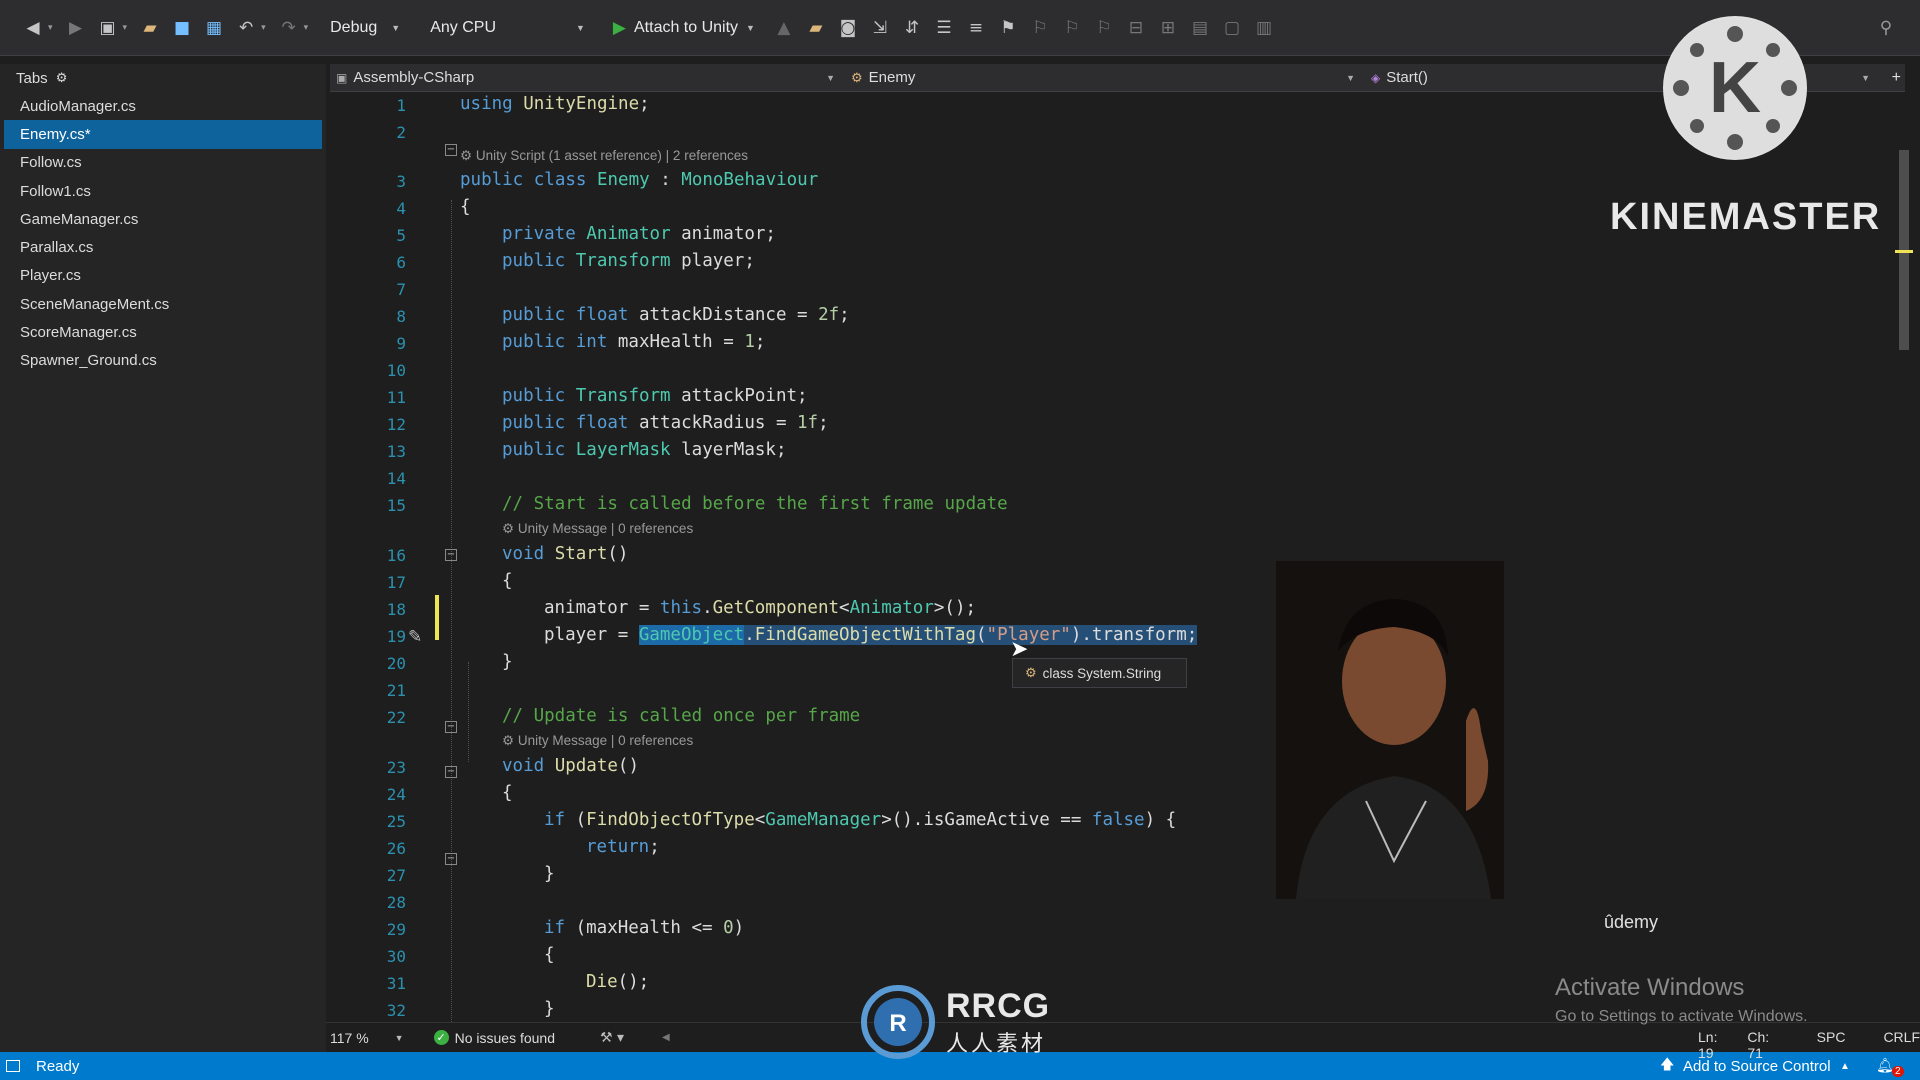 This screenshot has width=1920, height=1080. I want to click on codelens-update: ⚙ Unity Message | 0 references, so click(597, 741).